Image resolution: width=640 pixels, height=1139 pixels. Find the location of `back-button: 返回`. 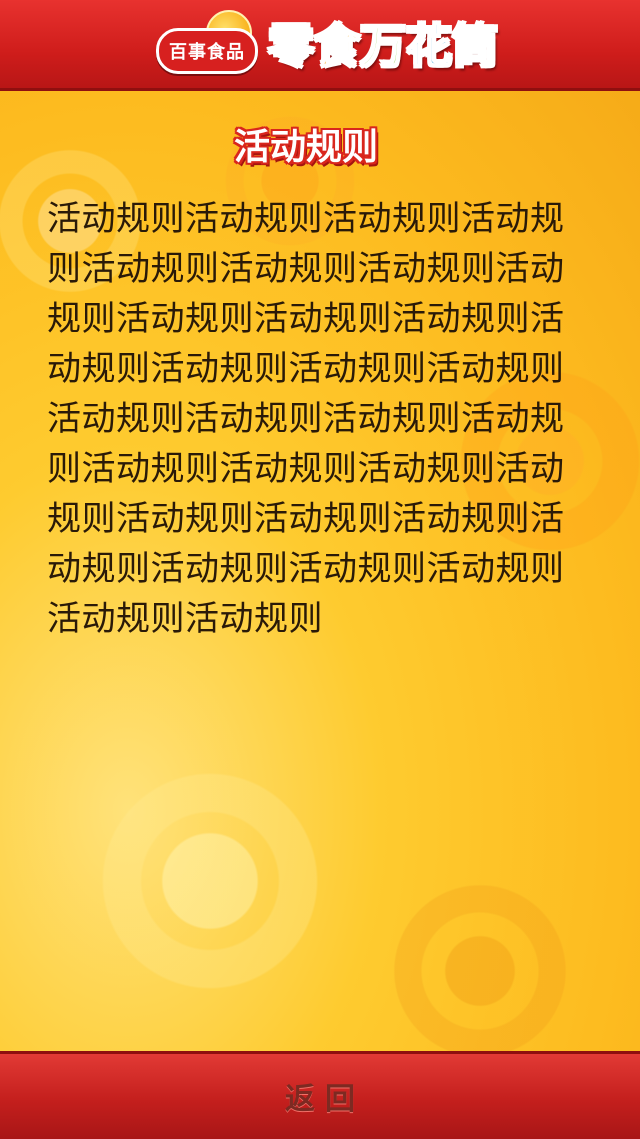

back-button: 返回 is located at coordinates (320, 1096).